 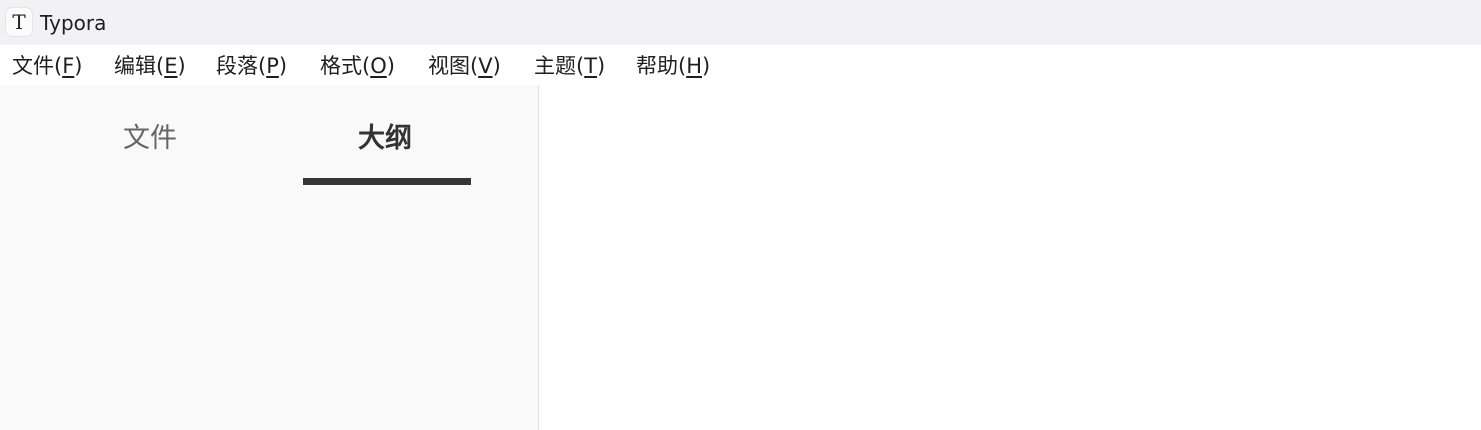 I want to click on menu-theme: 主题(T), so click(x=569, y=66).